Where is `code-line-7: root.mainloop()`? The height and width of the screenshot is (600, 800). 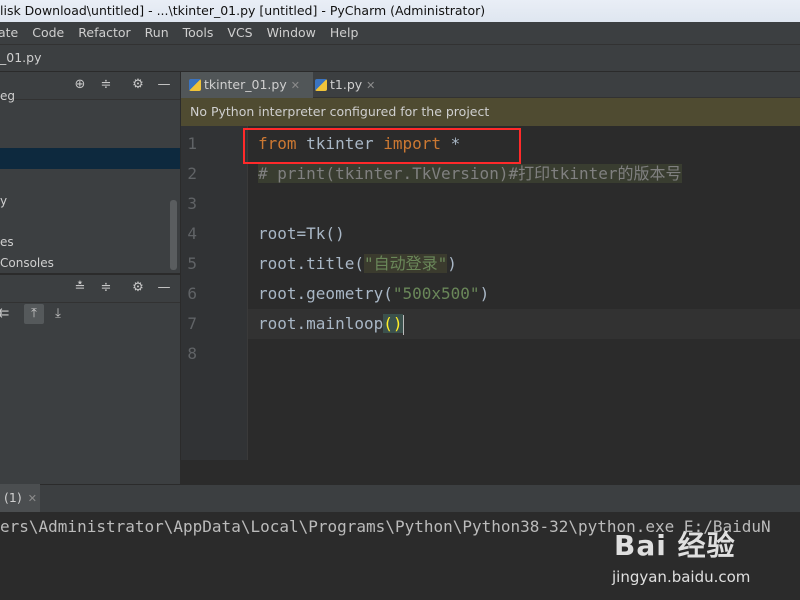
code-line-7: root.mainloop() is located at coordinates (331, 324).